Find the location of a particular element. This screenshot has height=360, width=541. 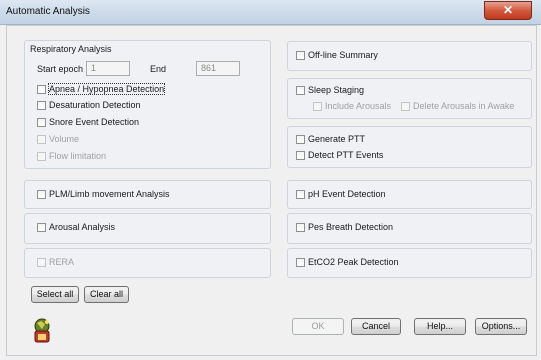

apnea-hypopnea-label: Apnea / Hypopnea Detection is located at coordinates (106, 89).